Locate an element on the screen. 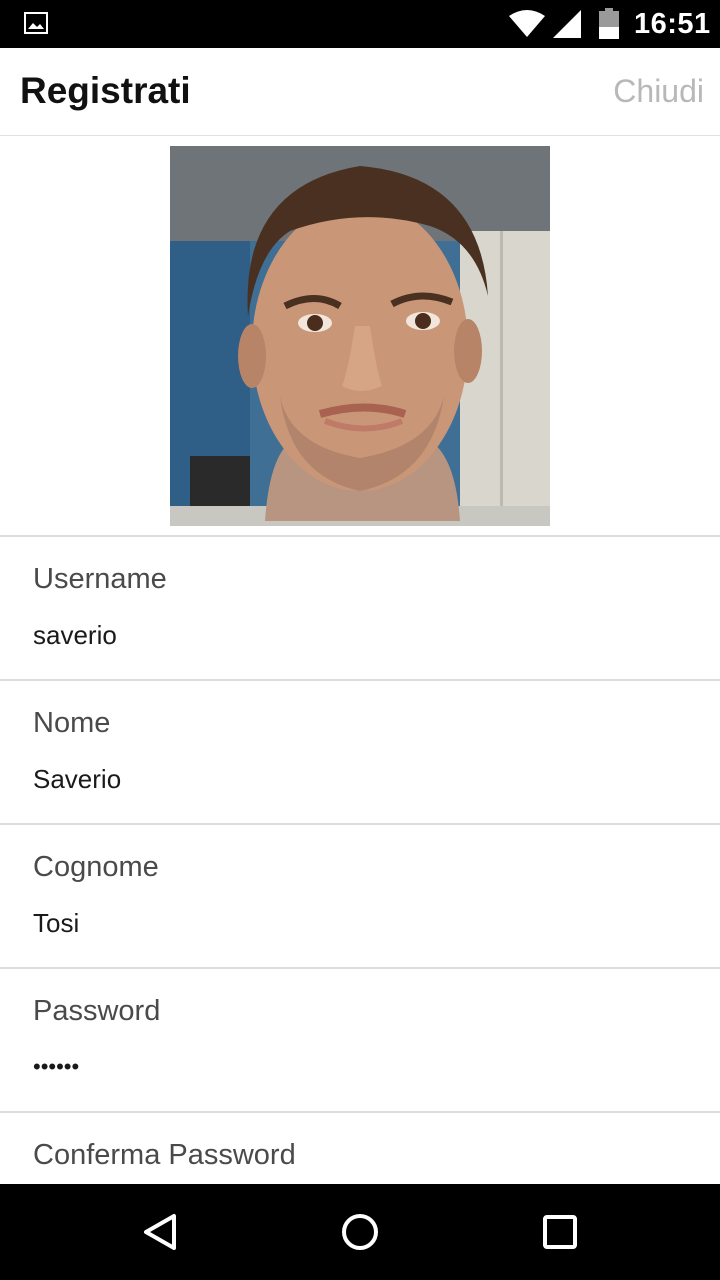 The image size is (720, 1280). confirm-password-label: Conferma Password is located at coordinates (164, 1155).